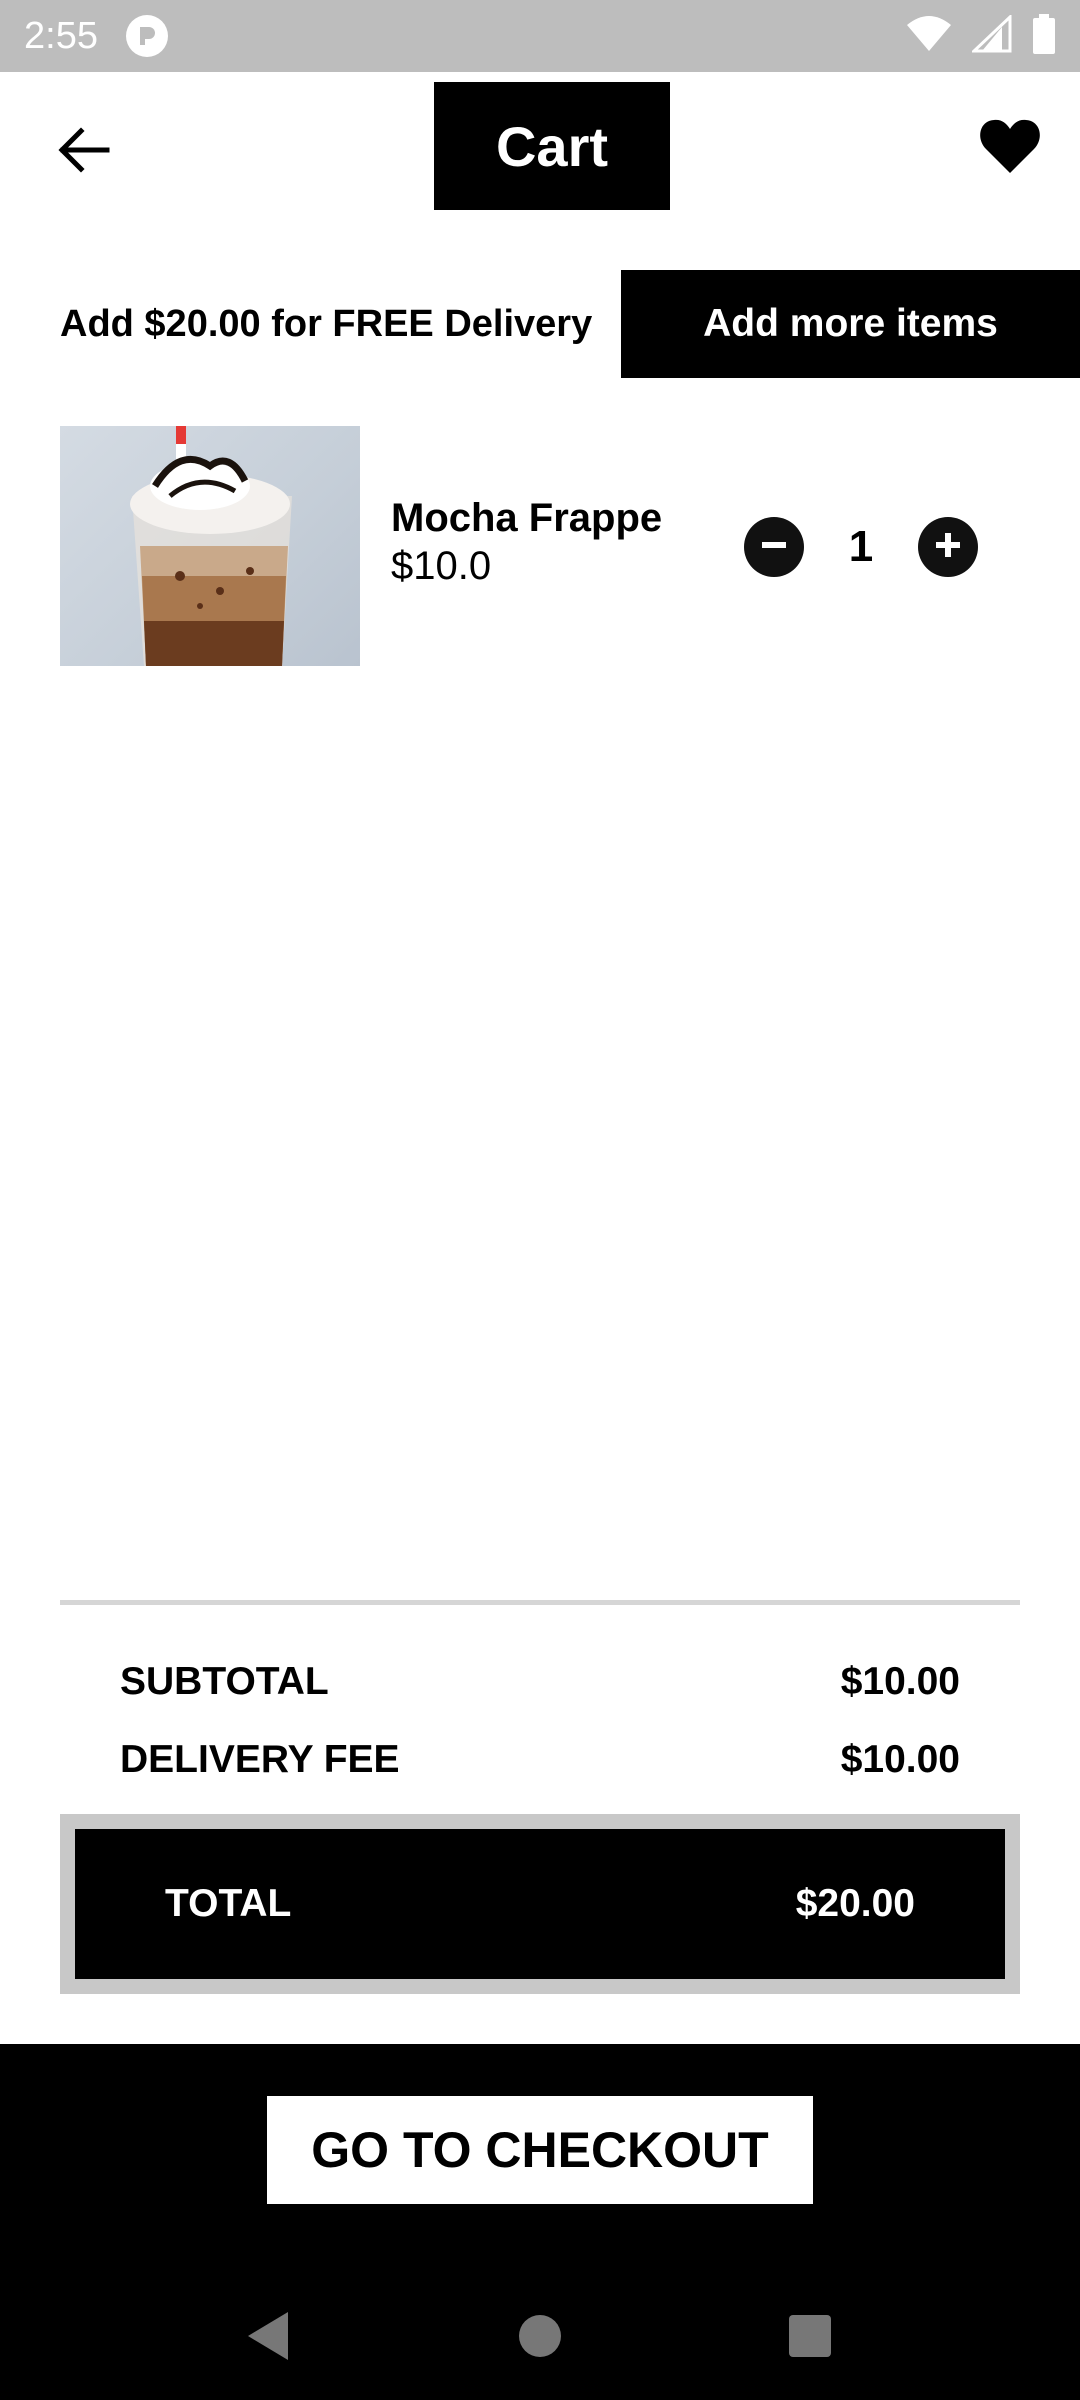 The image size is (1080, 2400). I want to click on nav-back-button, so click(268, 2338).